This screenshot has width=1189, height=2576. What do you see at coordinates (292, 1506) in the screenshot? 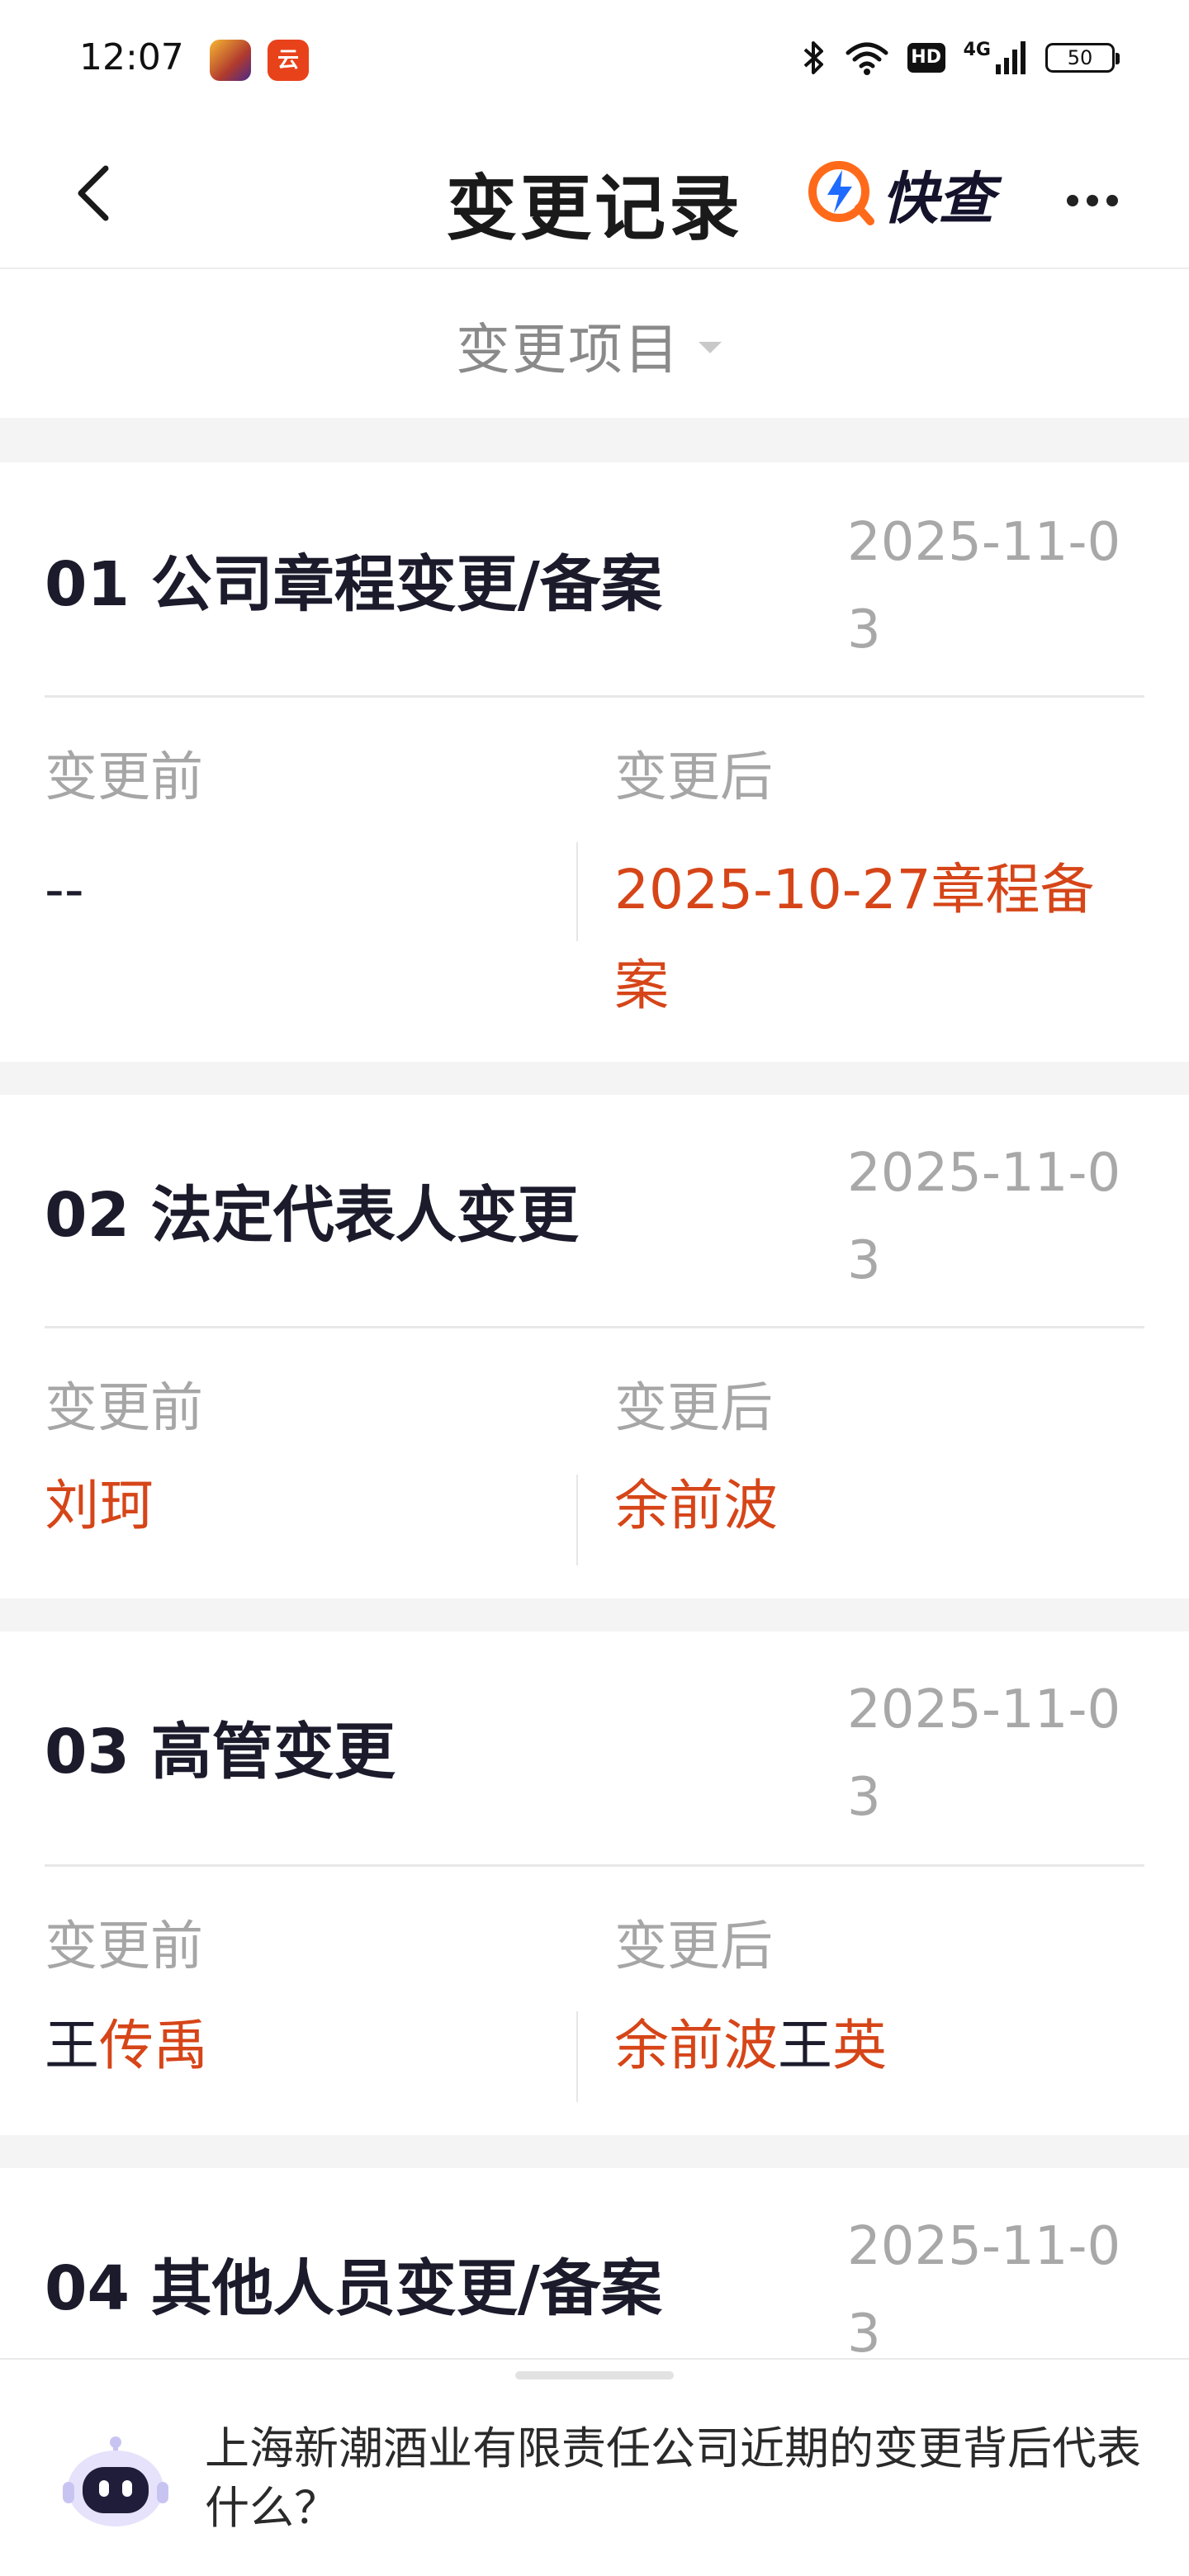
I see `before-value: 刘珂` at bounding box center [292, 1506].